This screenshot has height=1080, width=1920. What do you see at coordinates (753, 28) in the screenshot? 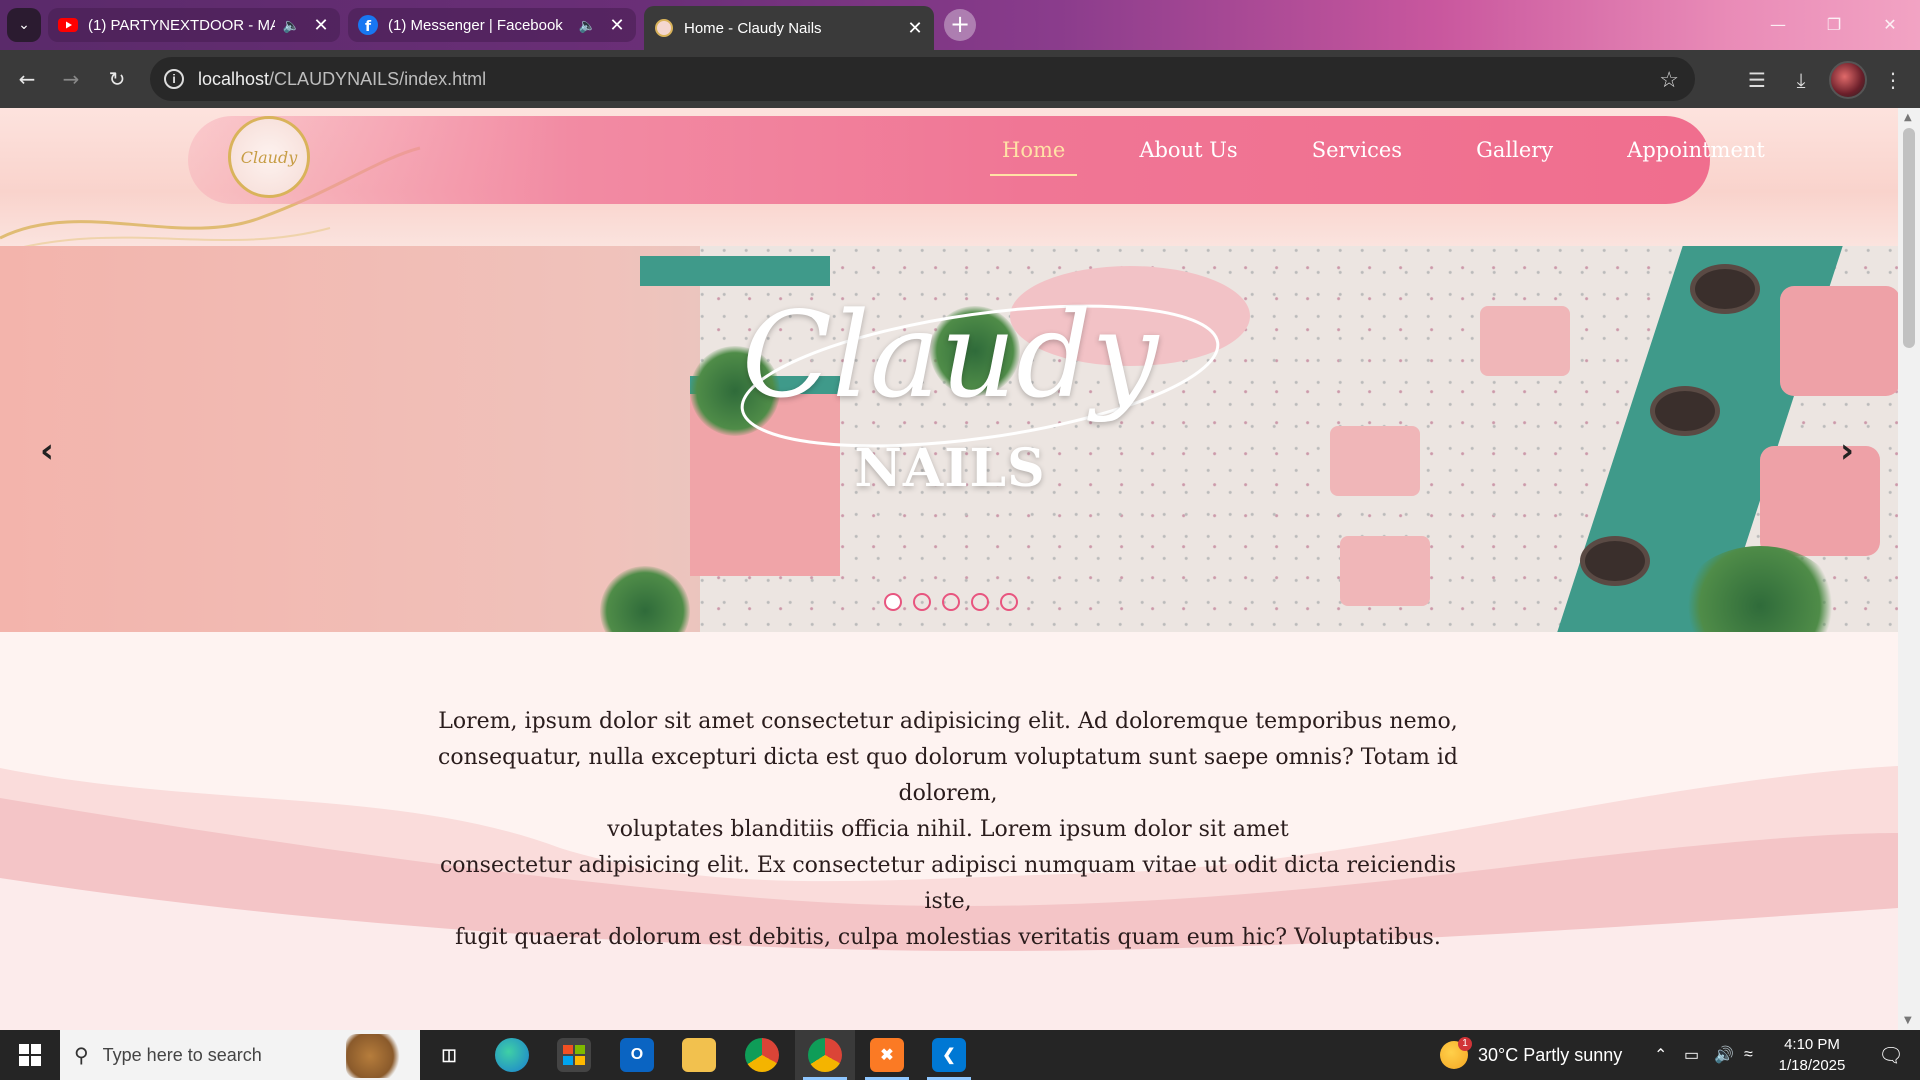
I see `tab-title: Home - Claudy Nails` at bounding box center [753, 28].